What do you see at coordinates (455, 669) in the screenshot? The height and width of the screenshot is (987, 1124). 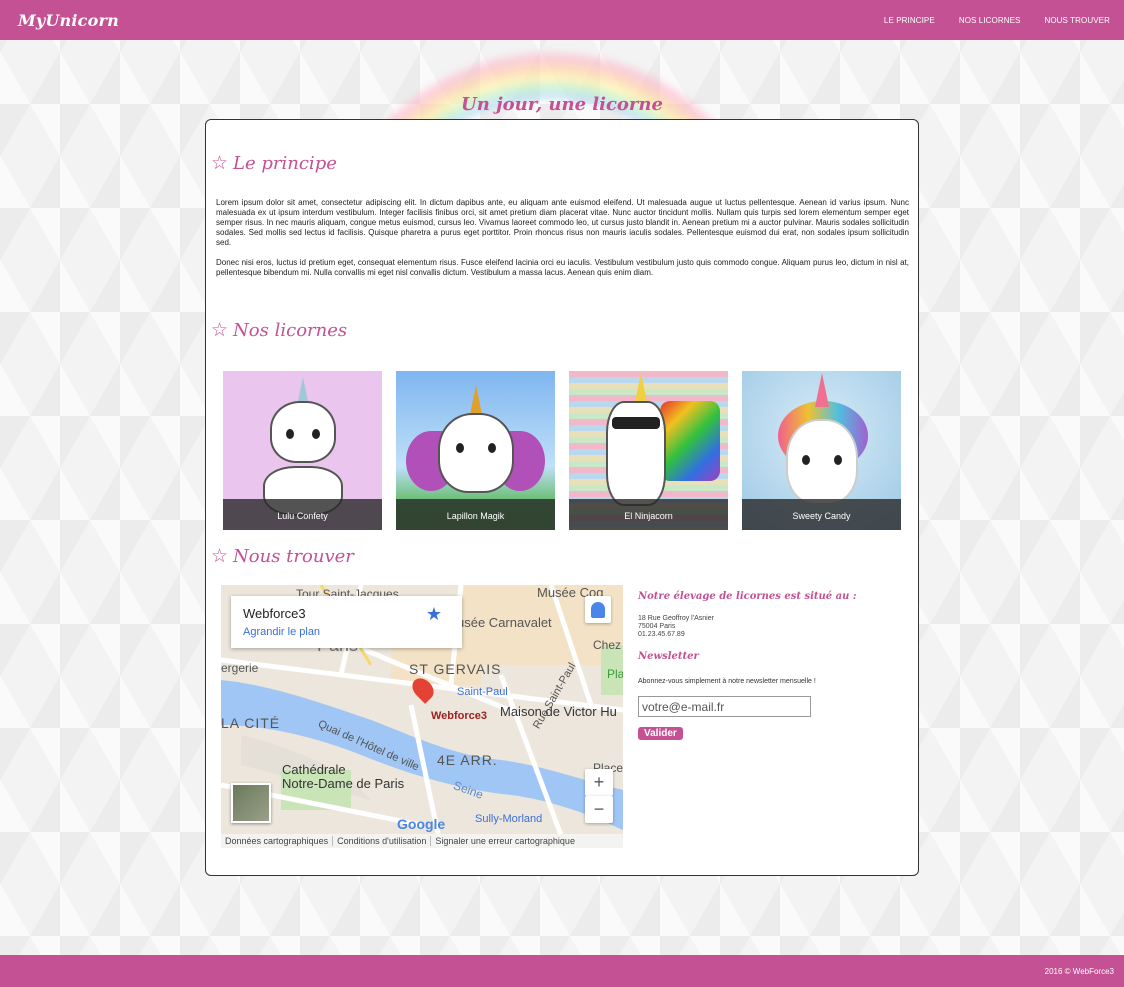 I see `map-label: ST GERVAIS` at bounding box center [455, 669].